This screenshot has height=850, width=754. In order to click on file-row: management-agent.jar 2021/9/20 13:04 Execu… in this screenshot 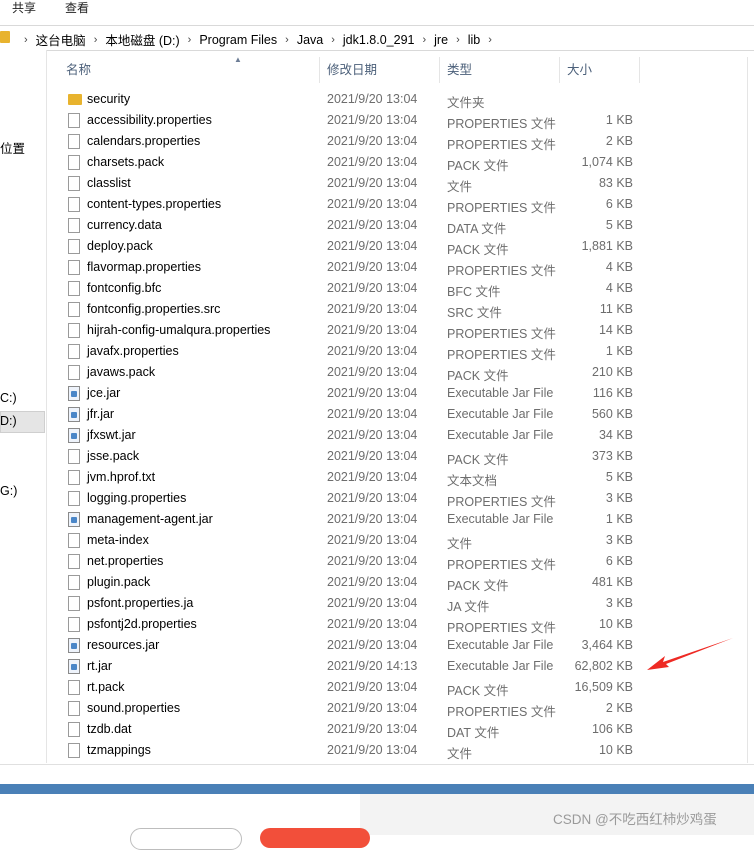, I will do `click(380, 519)`.